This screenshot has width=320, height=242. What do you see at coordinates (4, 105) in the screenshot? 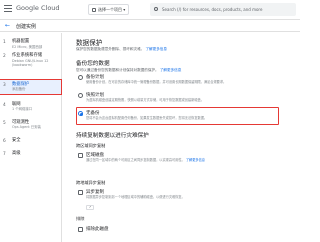
I see `step-number: 4` at bounding box center [4, 105].